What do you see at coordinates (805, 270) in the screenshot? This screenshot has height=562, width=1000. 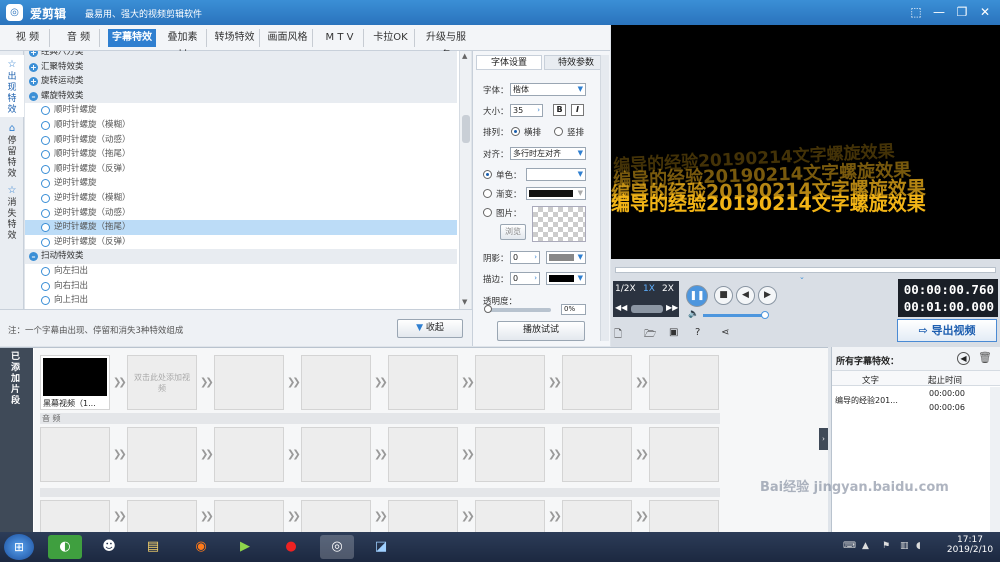 I see `seek-bar` at bounding box center [805, 270].